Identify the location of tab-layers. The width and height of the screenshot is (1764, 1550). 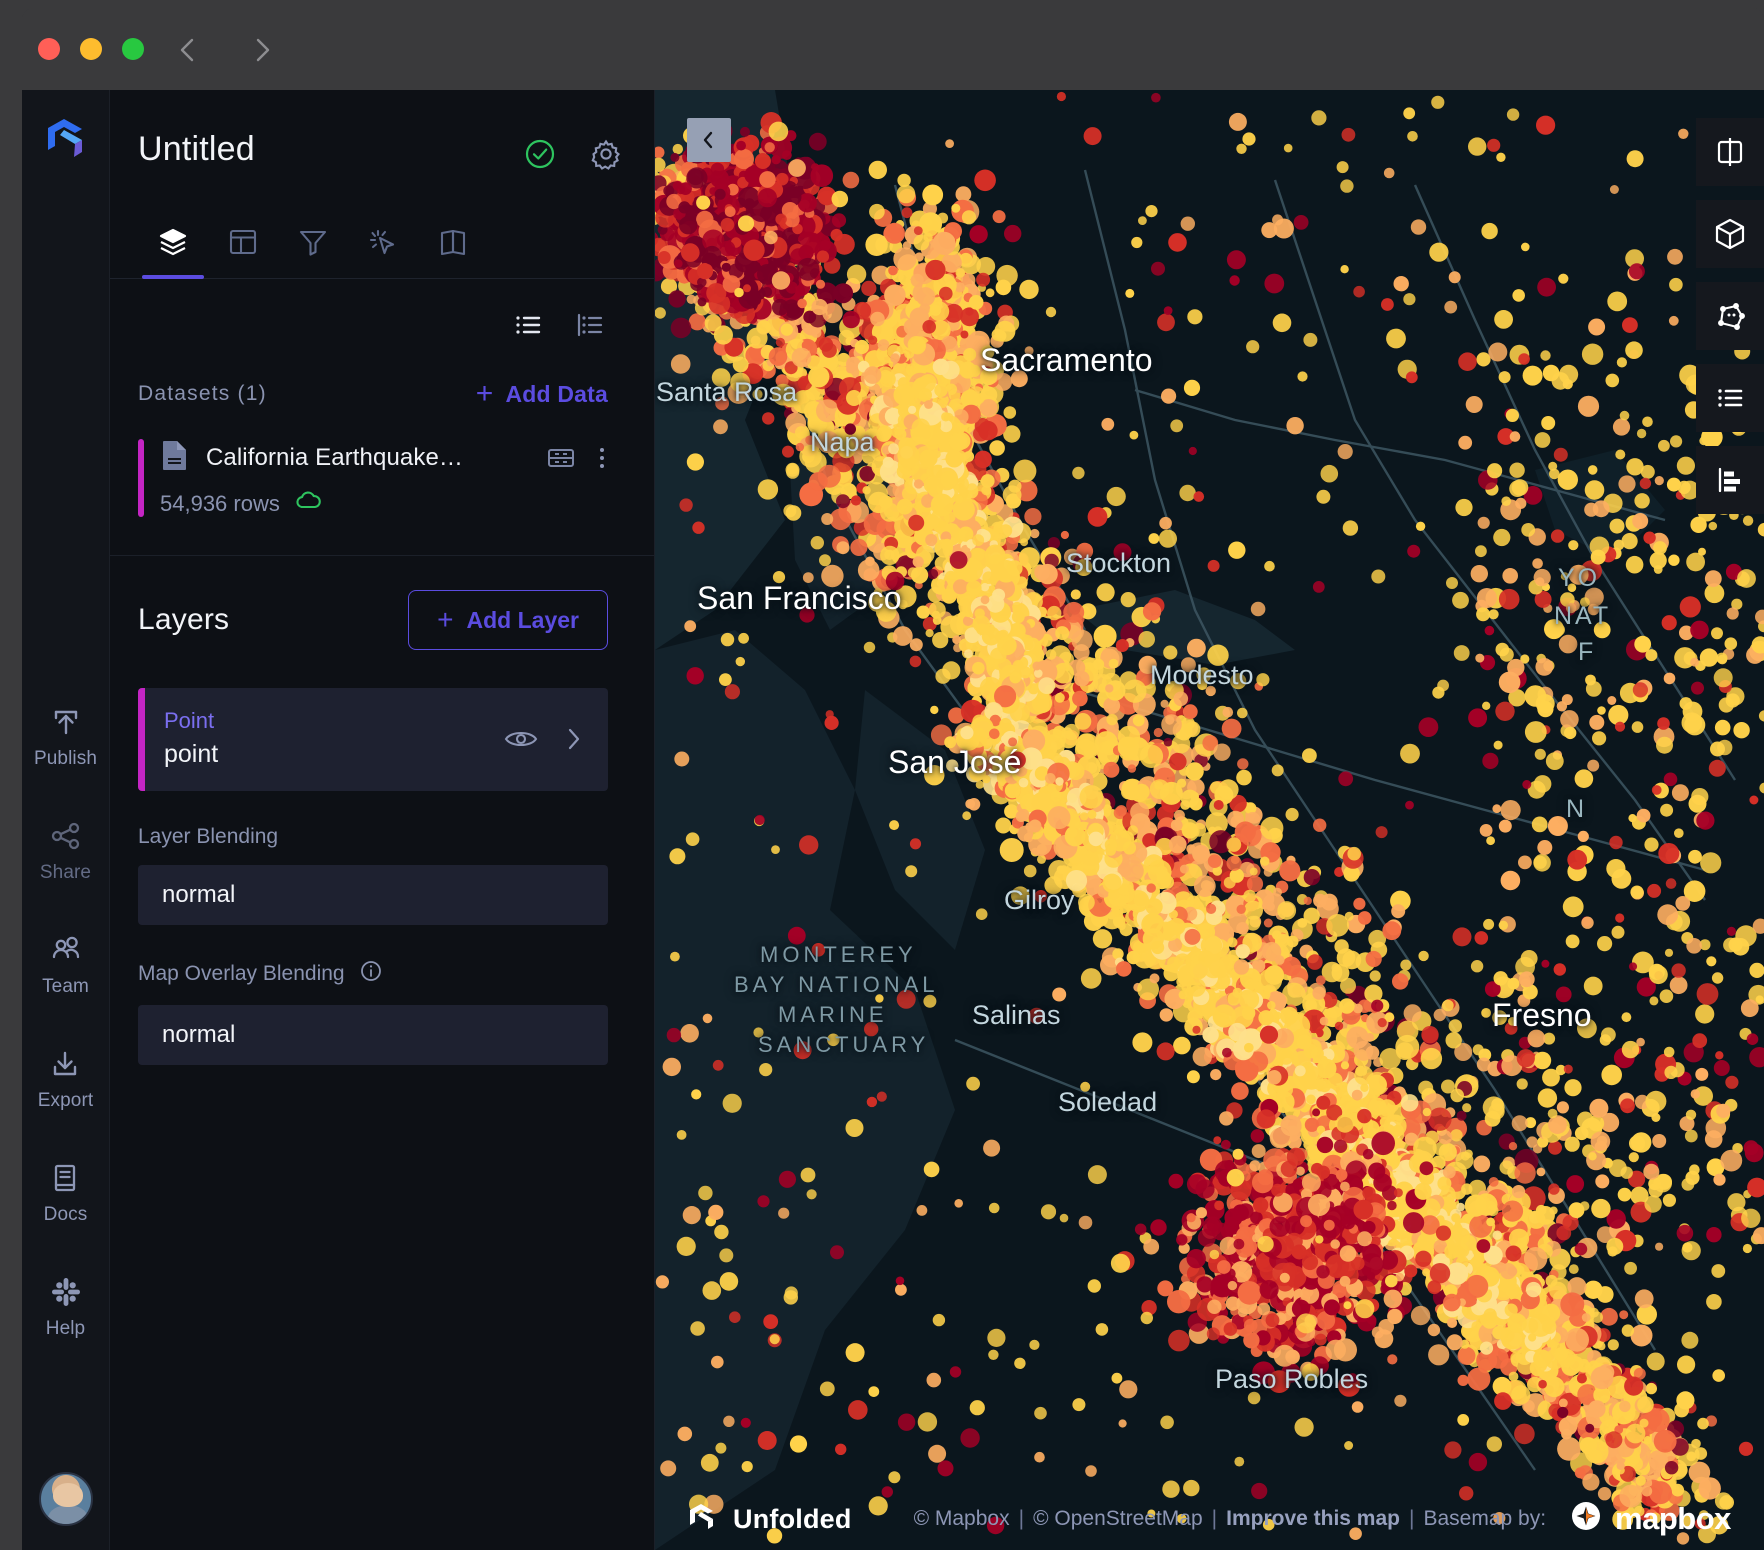
(173, 242).